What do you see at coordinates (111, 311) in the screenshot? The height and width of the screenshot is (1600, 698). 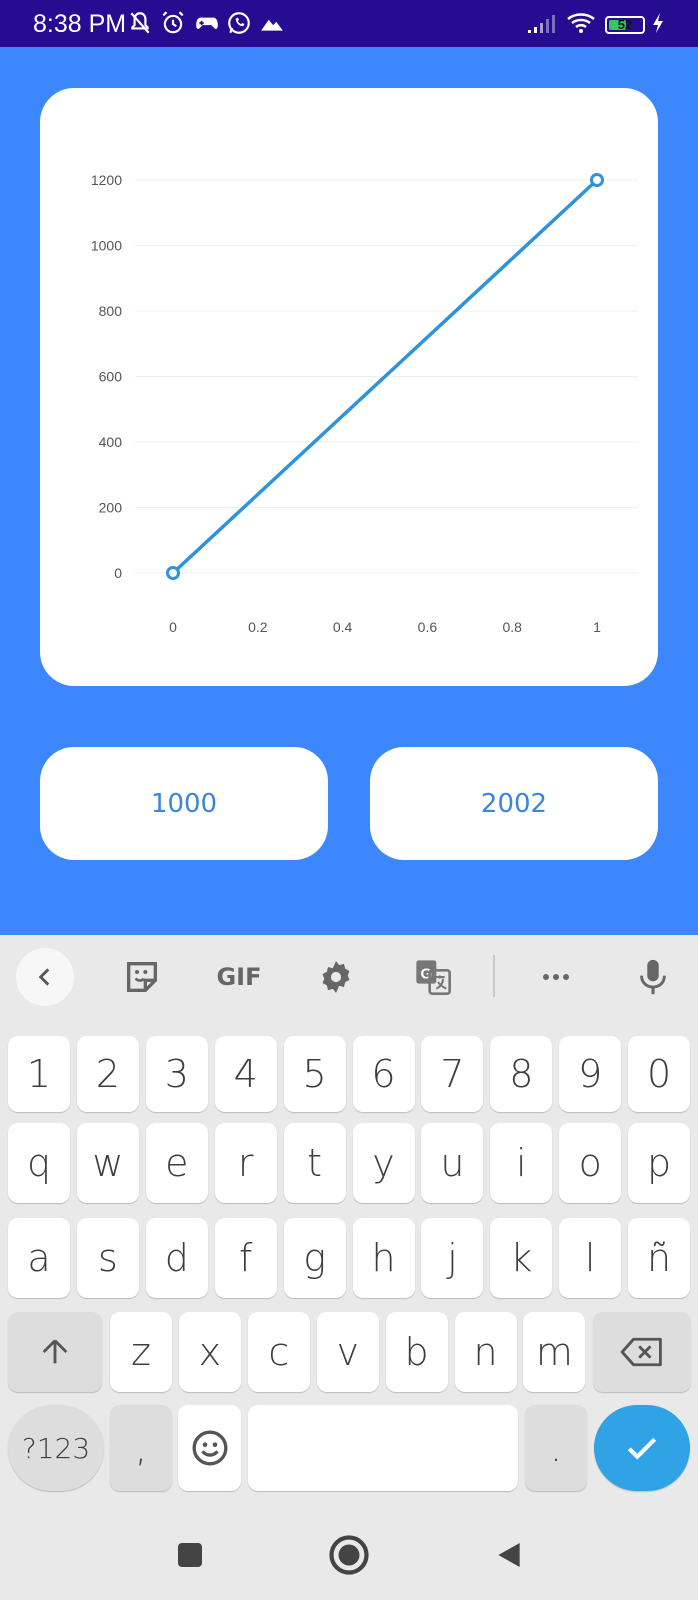 I see `y-tick-label: 800` at bounding box center [111, 311].